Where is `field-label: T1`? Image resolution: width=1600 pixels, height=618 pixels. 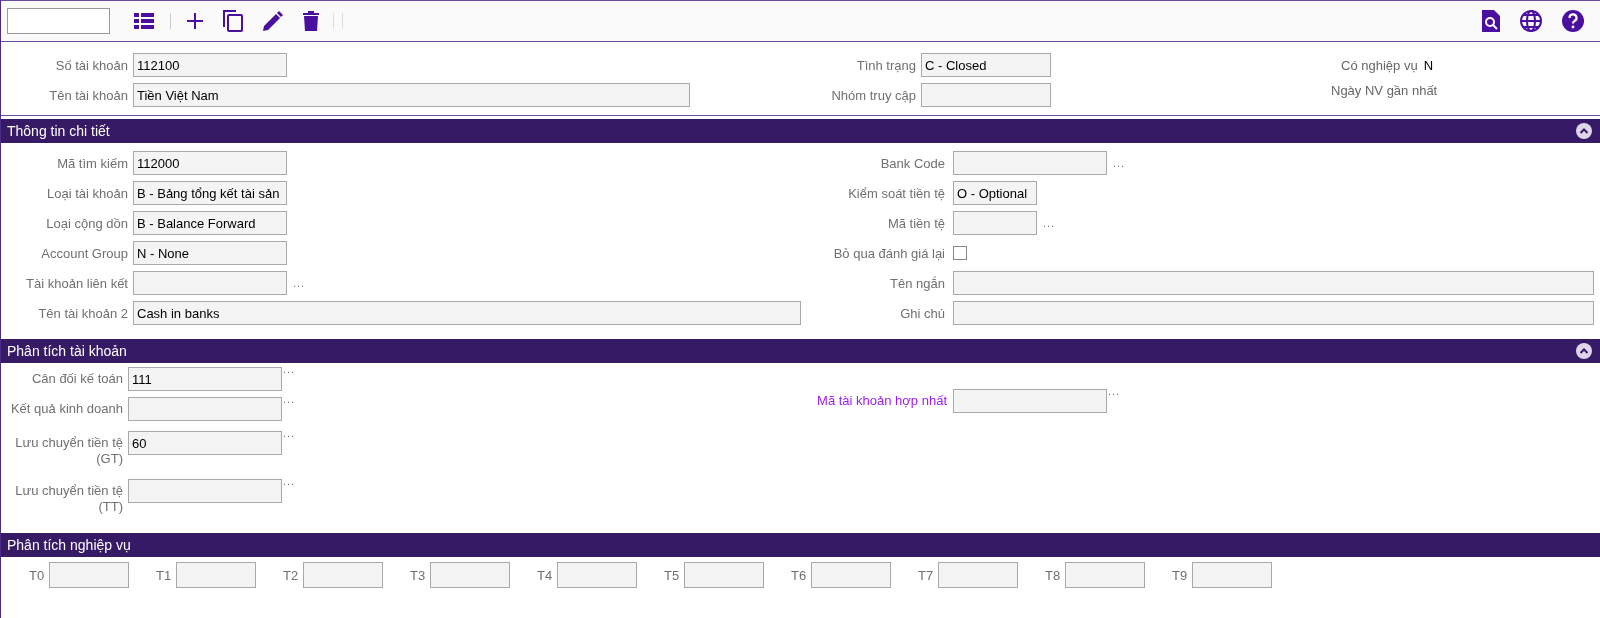 field-label: T1 is located at coordinates (164, 575).